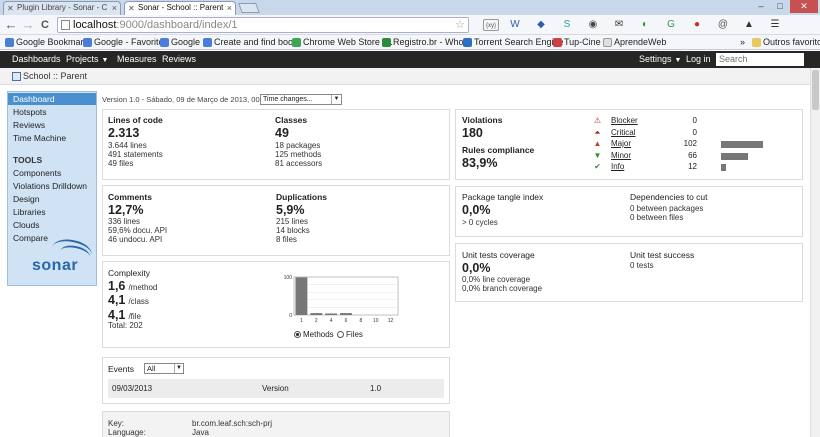  Describe the element at coordinates (617, 167) in the screenshot. I see `severity-link: Info` at that location.